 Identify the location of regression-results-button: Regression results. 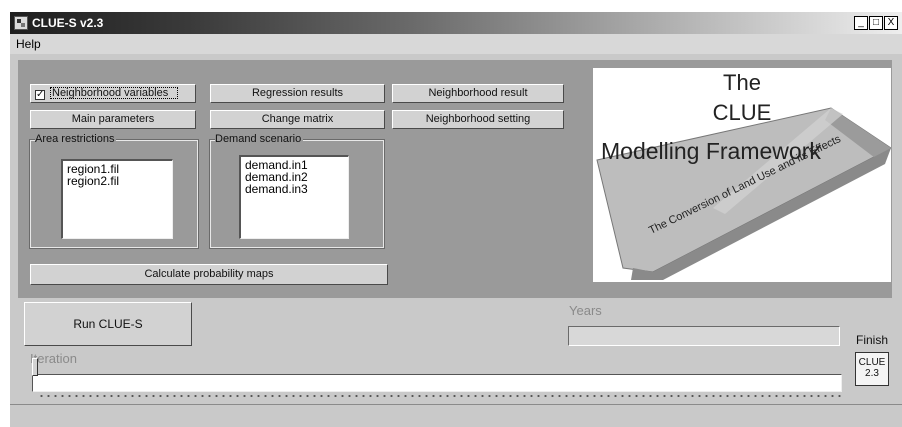
(297, 93).